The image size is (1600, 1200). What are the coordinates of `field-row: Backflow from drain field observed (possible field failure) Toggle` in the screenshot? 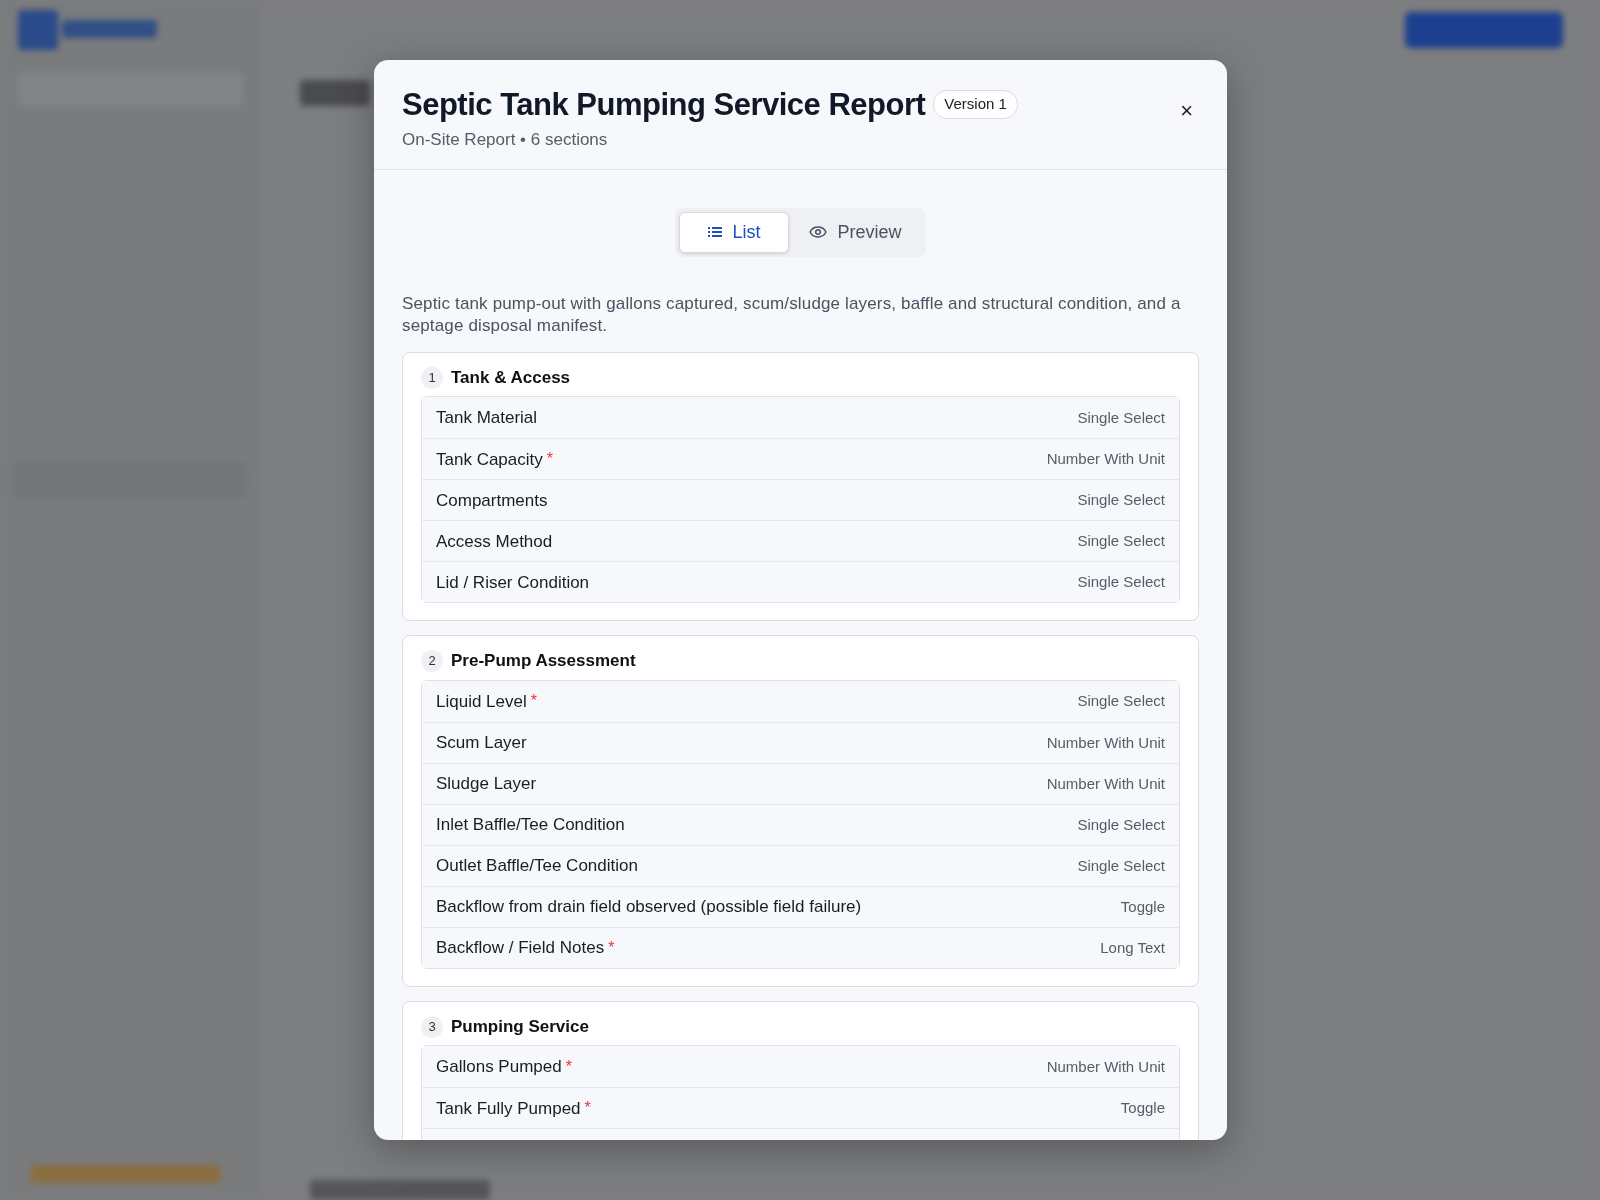 It's located at (800, 906).